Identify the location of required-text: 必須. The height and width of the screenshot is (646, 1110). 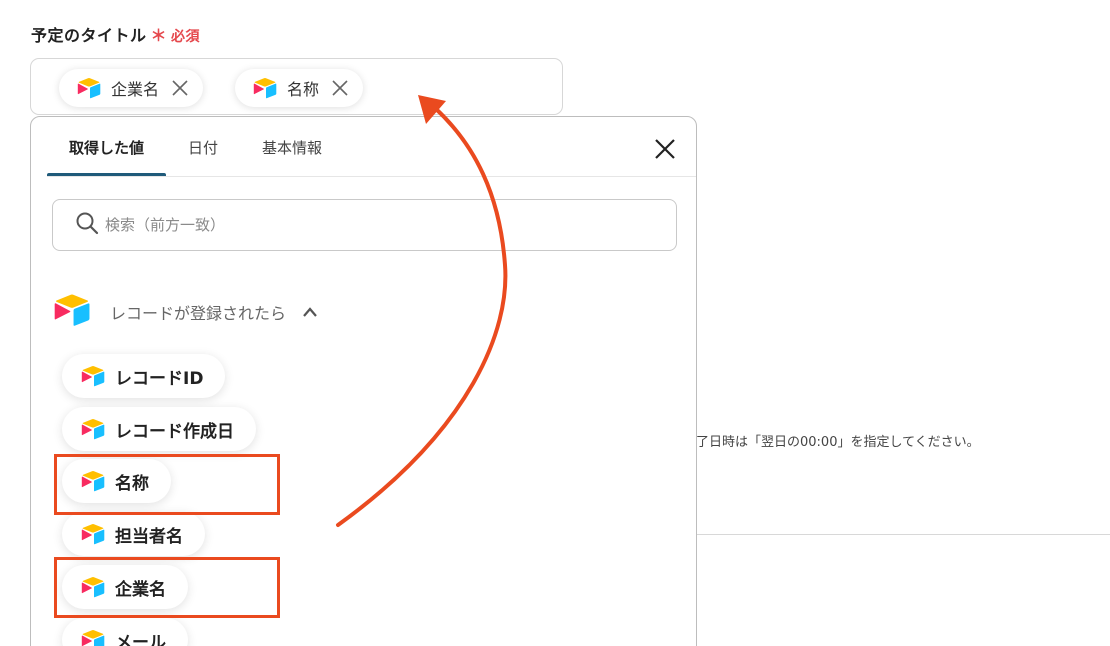
(186, 37).